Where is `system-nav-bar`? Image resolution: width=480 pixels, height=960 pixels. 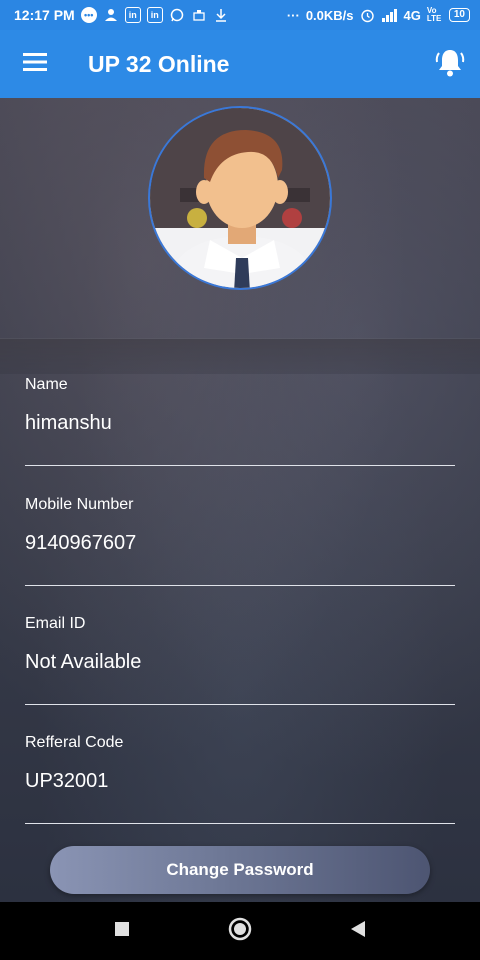 system-nav-bar is located at coordinates (240, 931).